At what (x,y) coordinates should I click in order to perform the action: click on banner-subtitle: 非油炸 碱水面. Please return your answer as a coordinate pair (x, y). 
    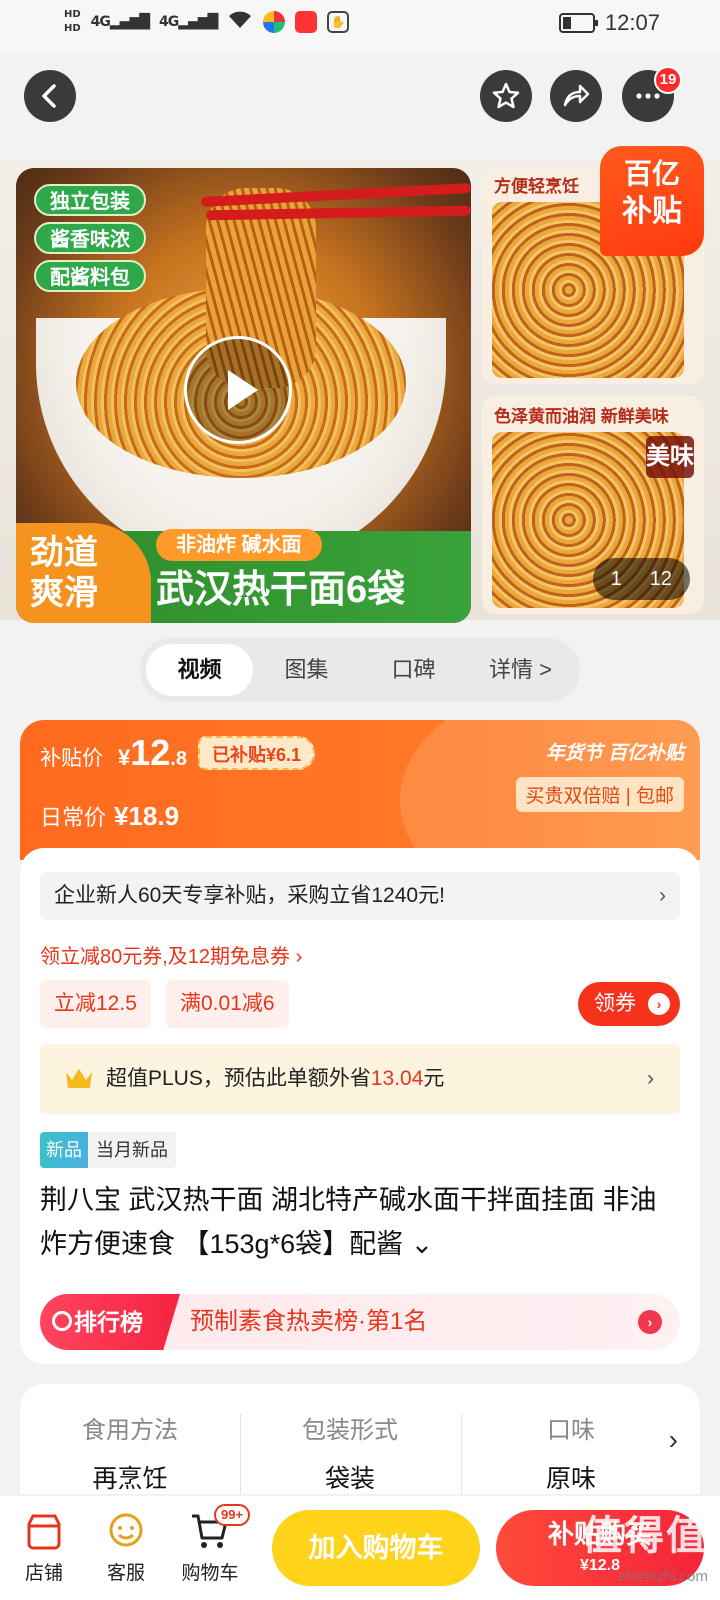
    Looking at the image, I should click on (239, 545).